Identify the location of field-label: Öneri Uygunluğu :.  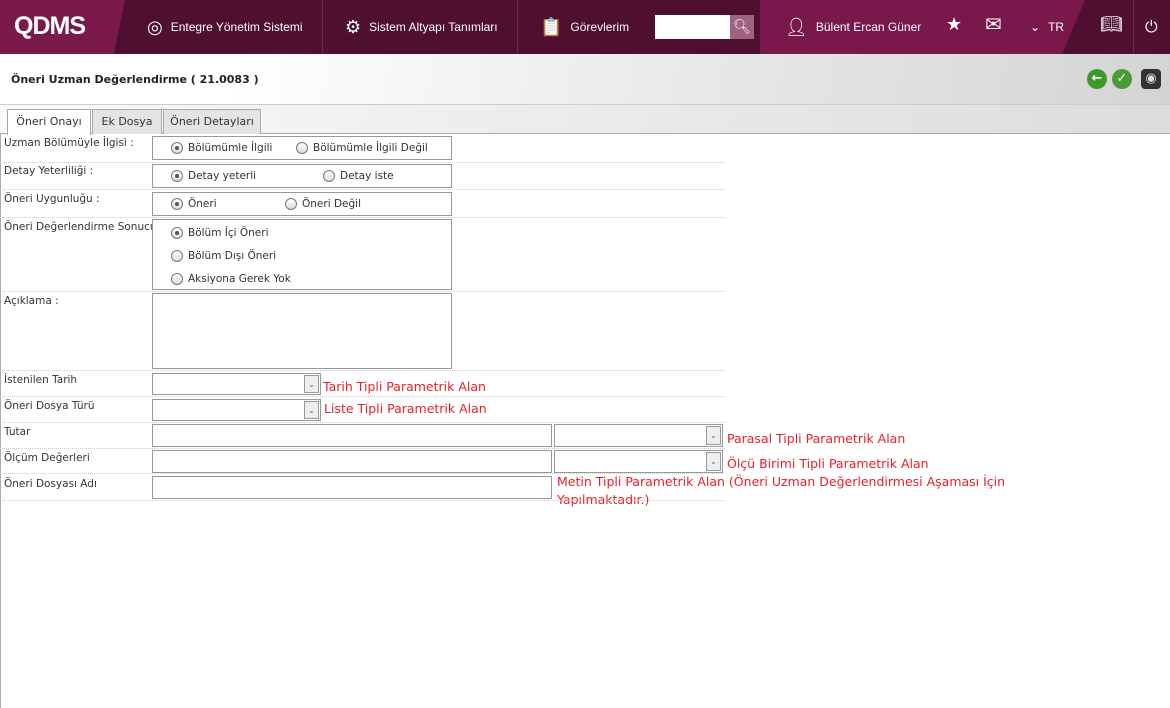
(52, 199).